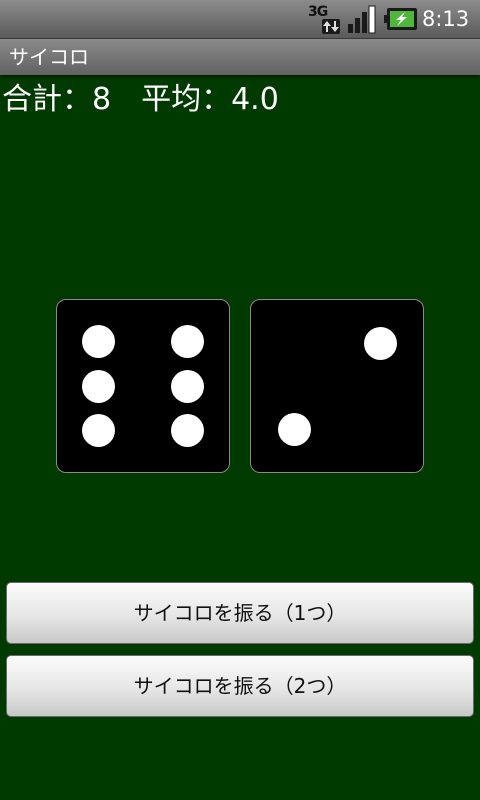  What do you see at coordinates (400, 19) in the screenshot?
I see `battery-charging-icon` at bounding box center [400, 19].